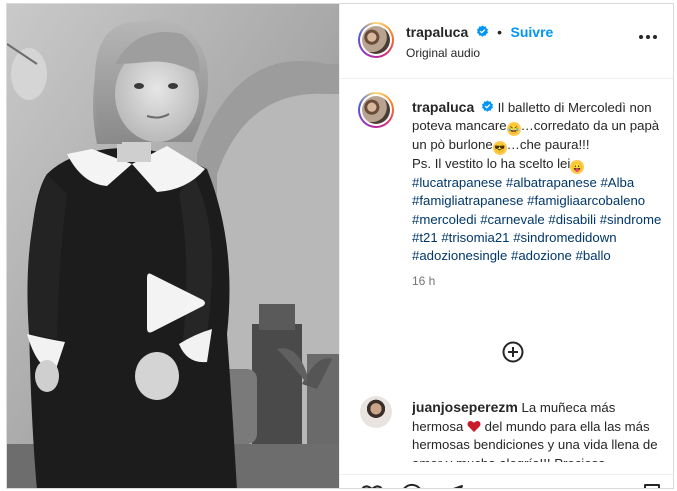 This screenshot has height=491, width=677. Describe the element at coordinates (467, 200) in the screenshot. I see `hashtag-link: #famigliatrapanese` at that location.